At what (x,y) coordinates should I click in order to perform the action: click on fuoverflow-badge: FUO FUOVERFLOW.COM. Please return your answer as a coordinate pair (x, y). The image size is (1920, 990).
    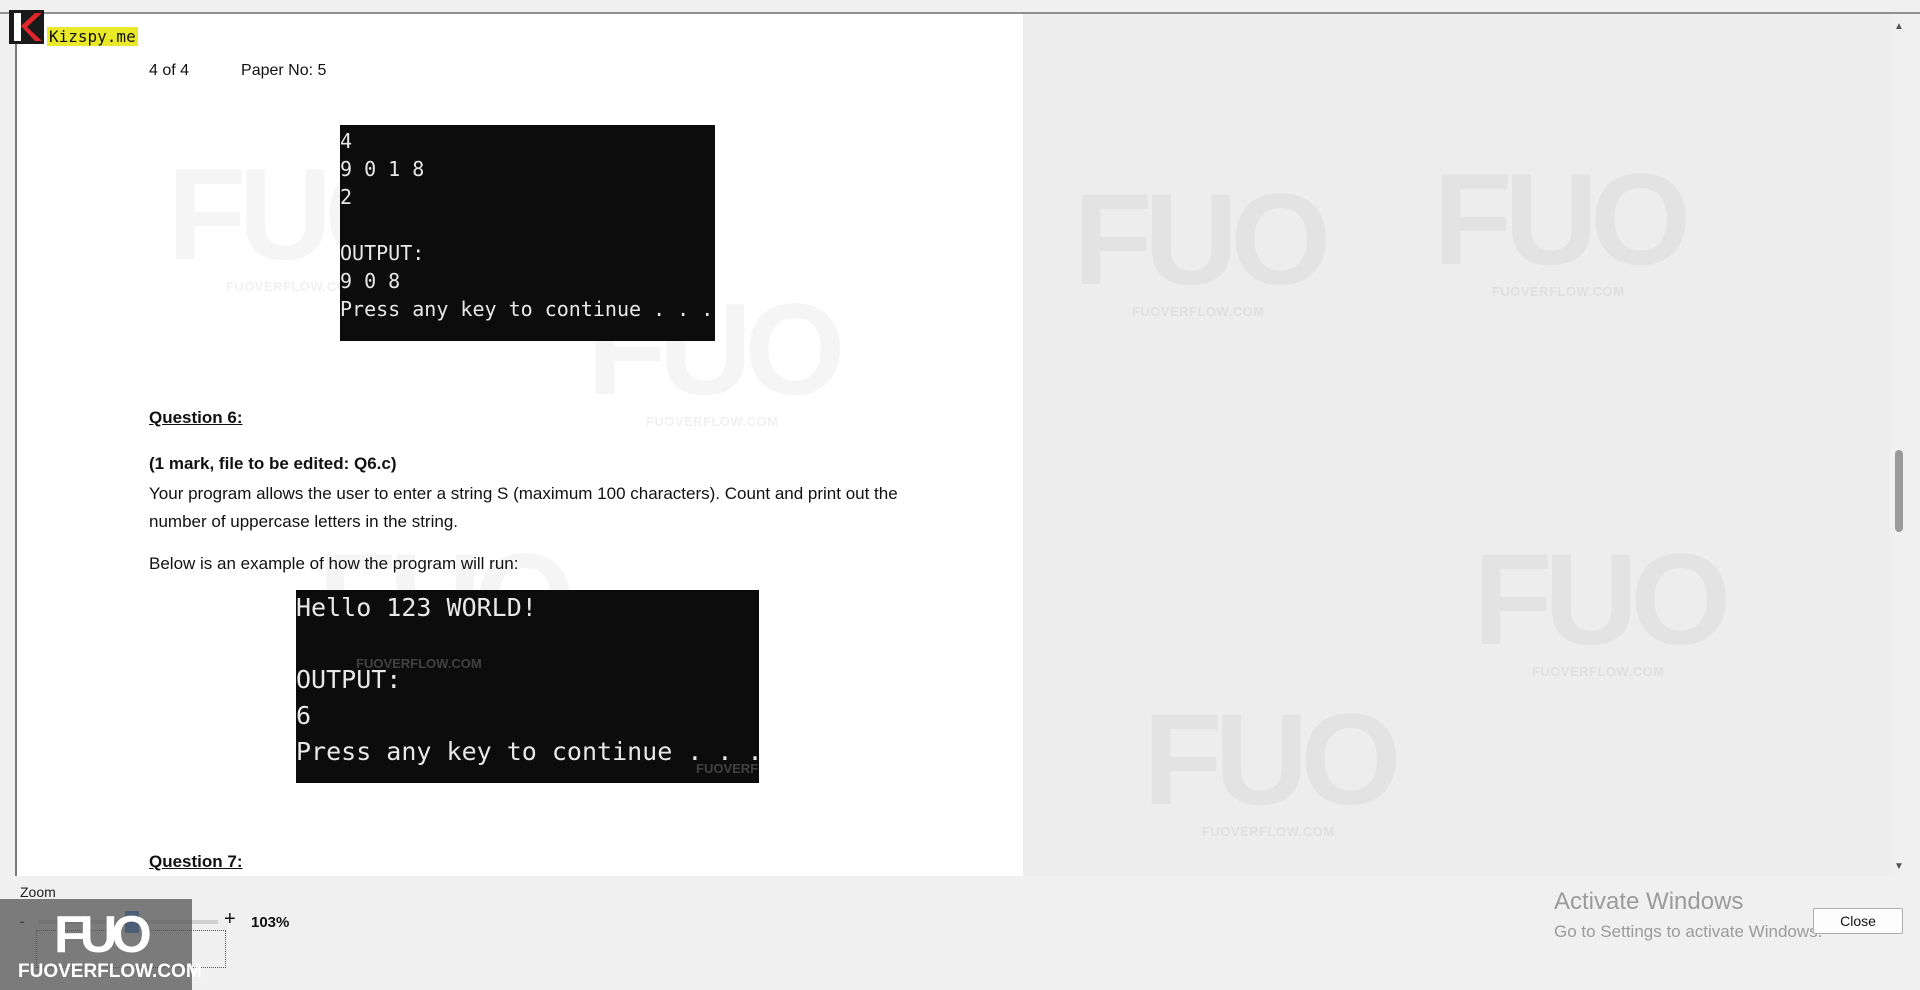
    Looking at the image, I should click on (101, 944).